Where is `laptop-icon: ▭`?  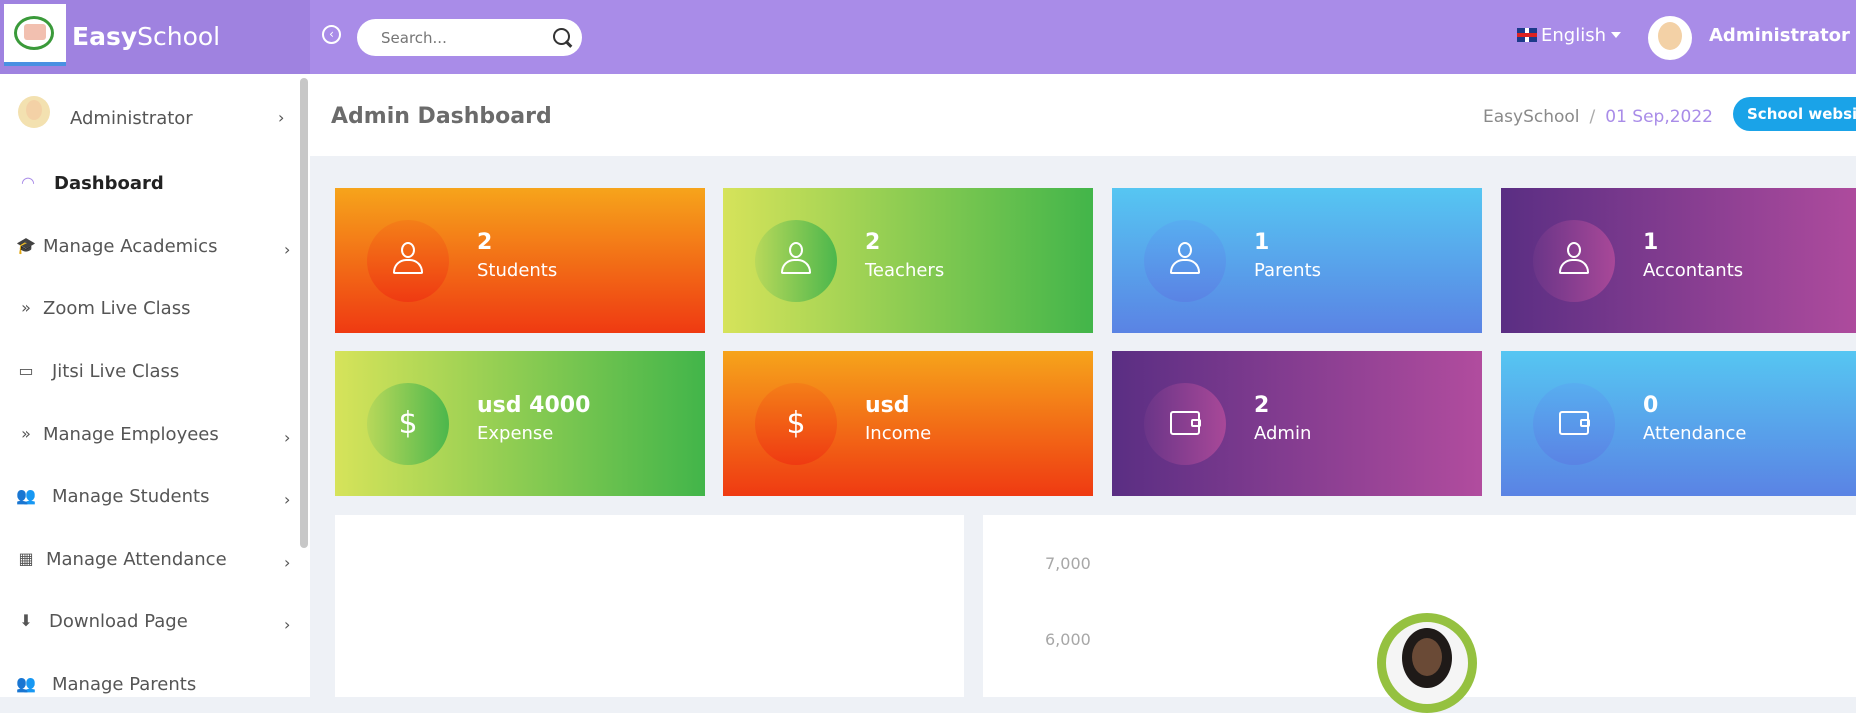 laptop-icon: ▭ is located at coordinates (26, 370).